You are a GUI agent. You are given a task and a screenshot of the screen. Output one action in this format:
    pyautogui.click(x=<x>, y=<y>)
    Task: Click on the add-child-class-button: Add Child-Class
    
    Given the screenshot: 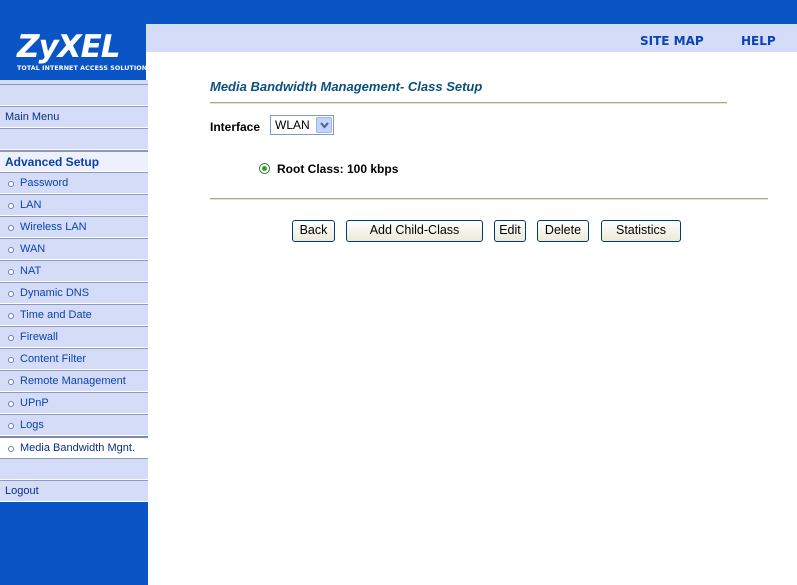 What is the action you would take?
    pyautogui.click(x=414, y=231)
    